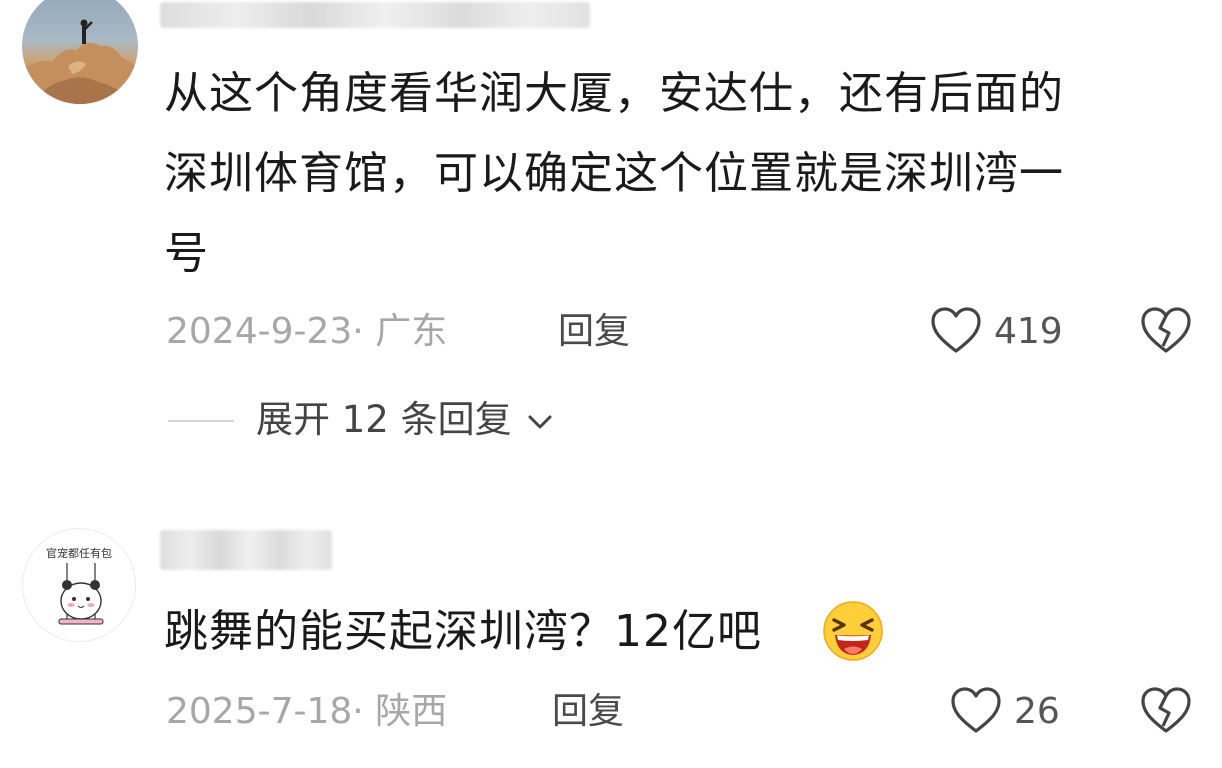 This screenshot has width=1222, height=768. What do you see at coordinates (614, 93) in the screenshot?
I see `comment-text-line: 从这个角度看华润大厦，安达仕，还有后面的` at bounding box center [614, 93].